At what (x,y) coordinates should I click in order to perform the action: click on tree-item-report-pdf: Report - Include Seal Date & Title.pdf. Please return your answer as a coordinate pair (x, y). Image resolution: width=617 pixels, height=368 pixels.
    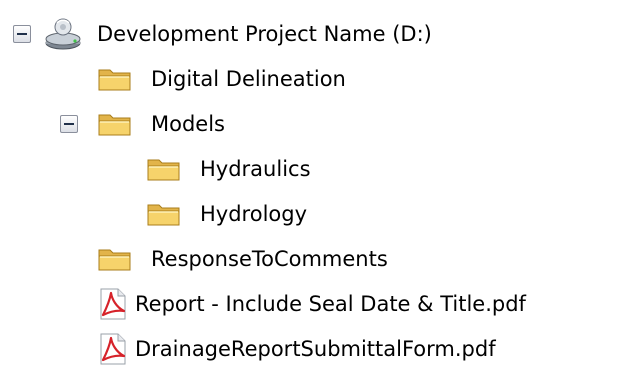
    Looking at the image, I should click on (311, 304).